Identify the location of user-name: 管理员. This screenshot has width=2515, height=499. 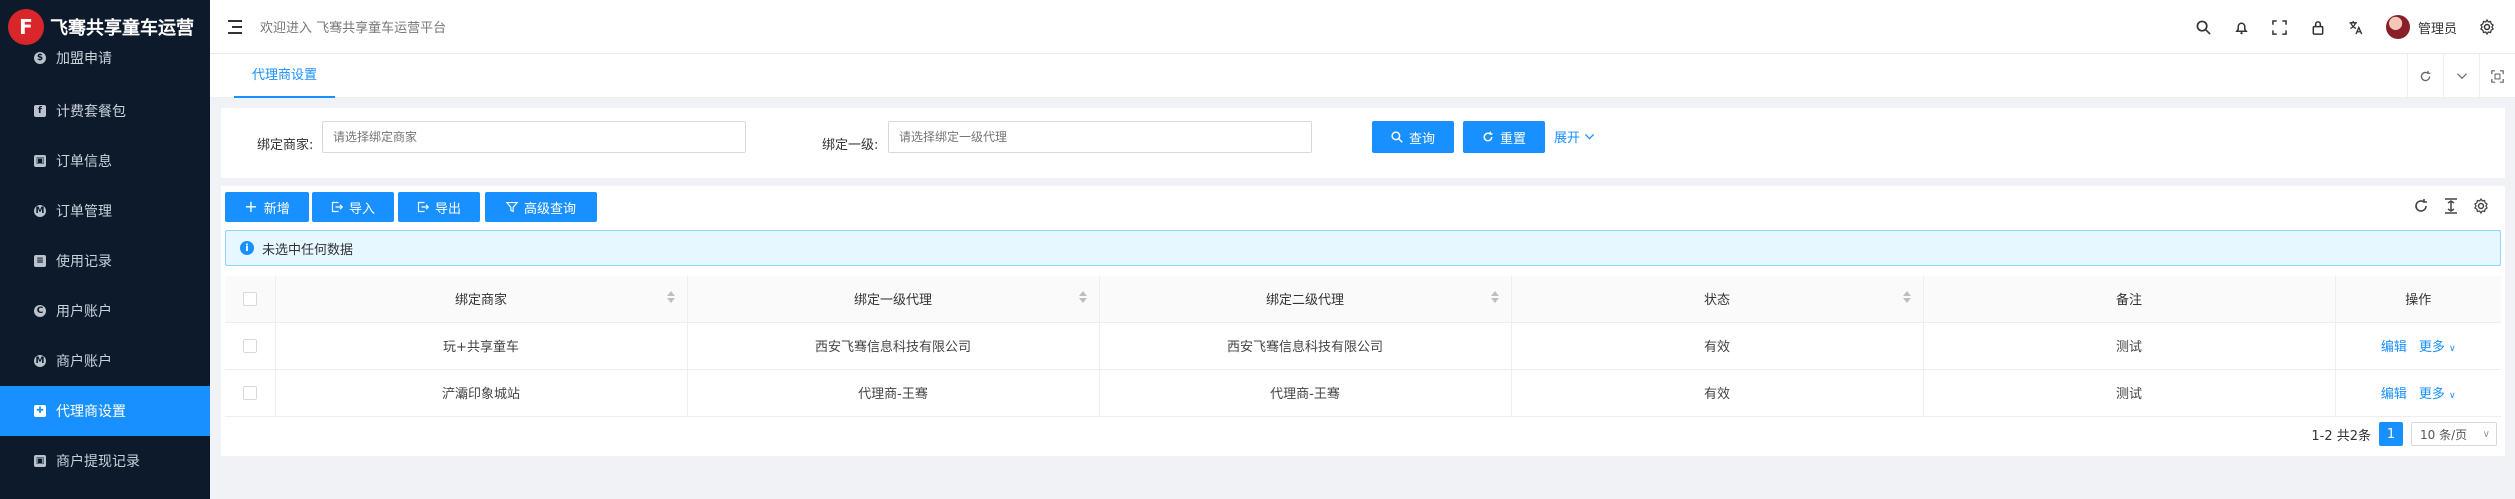
(2437, 27).